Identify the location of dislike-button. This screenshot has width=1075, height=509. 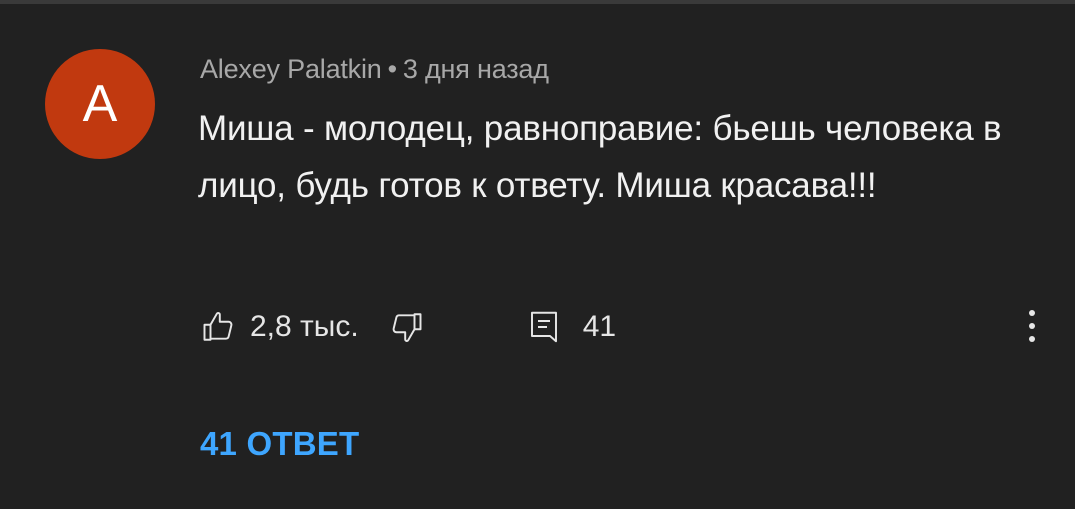
(407, 327).